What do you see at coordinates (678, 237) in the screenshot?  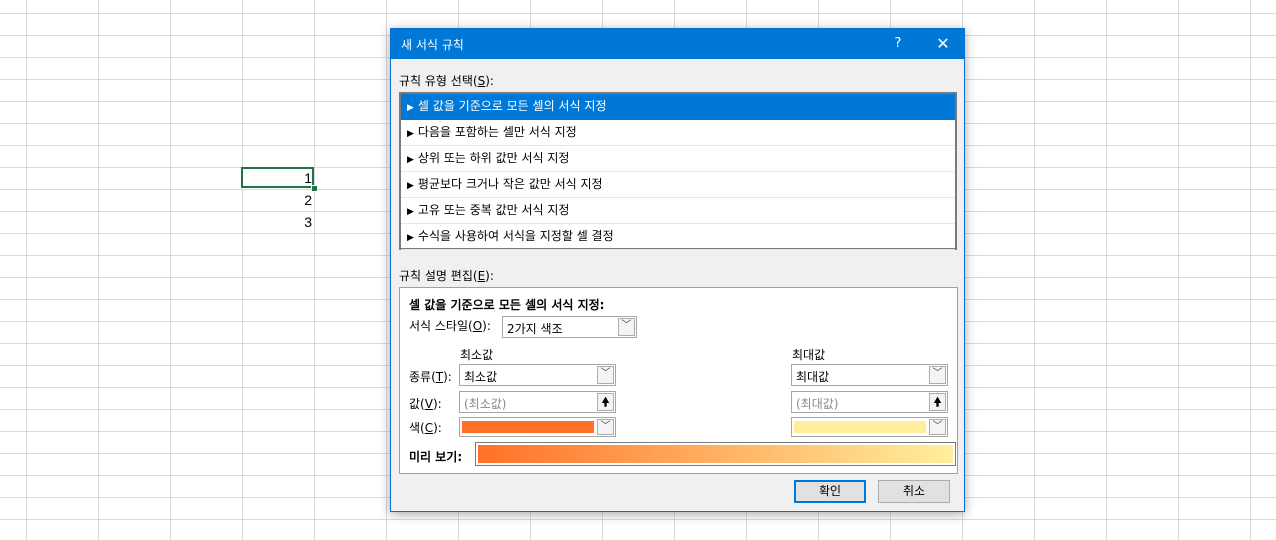 I see `rule-type-item: ▶ 수식을 사용하여 서식을 지정할 셀 결정` at bounding box center [678, 237].